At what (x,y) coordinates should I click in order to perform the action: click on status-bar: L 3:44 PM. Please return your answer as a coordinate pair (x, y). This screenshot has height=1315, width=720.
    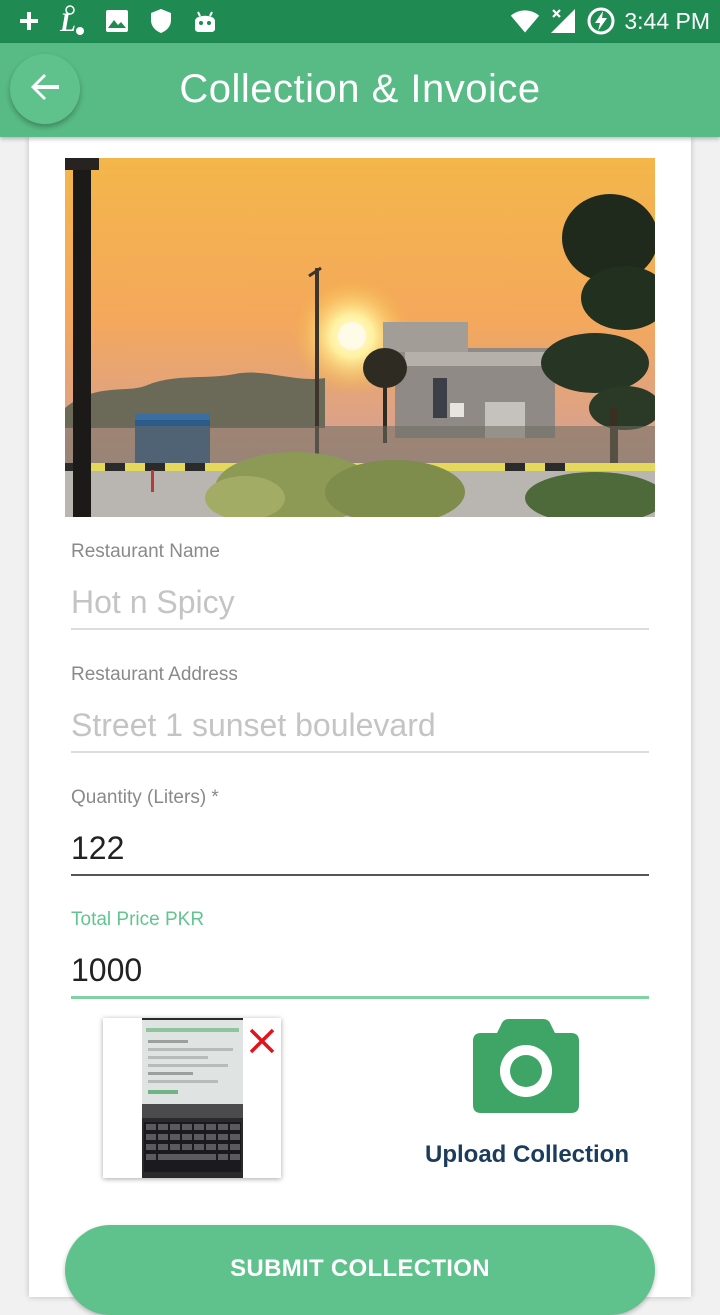
    Looking at the image, I should click on (360, 21).